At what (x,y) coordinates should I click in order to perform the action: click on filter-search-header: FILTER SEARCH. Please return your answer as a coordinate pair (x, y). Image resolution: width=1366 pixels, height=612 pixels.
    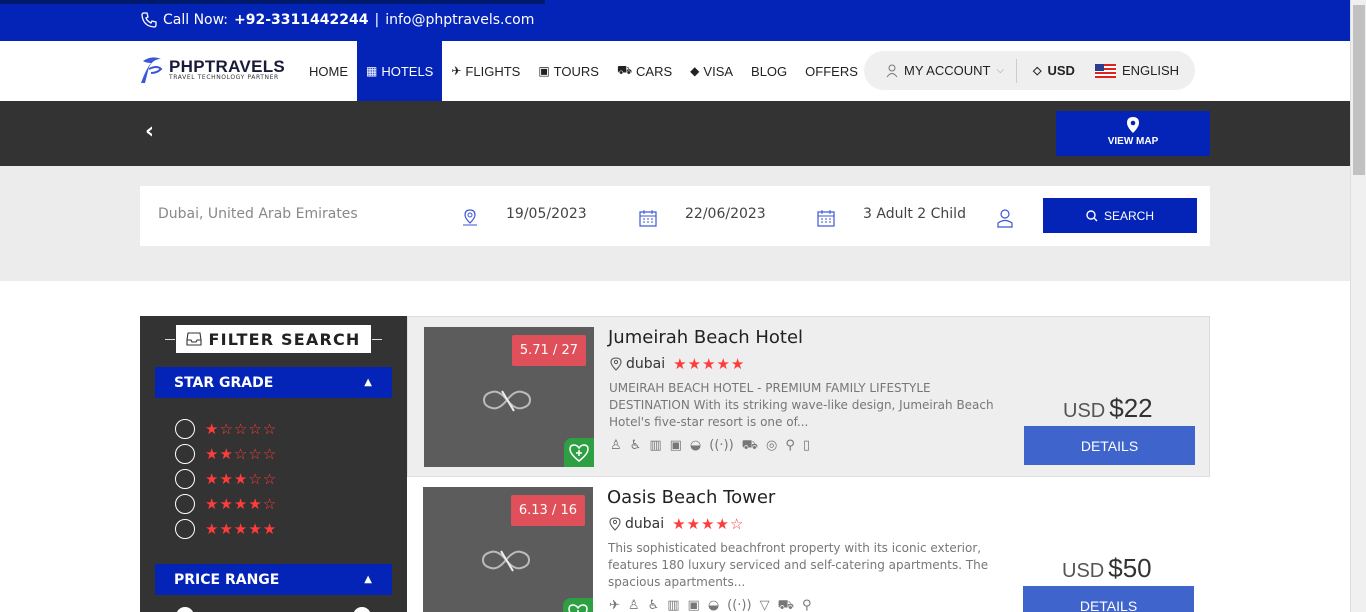
    Looking at the image, I should click on (273, 339).